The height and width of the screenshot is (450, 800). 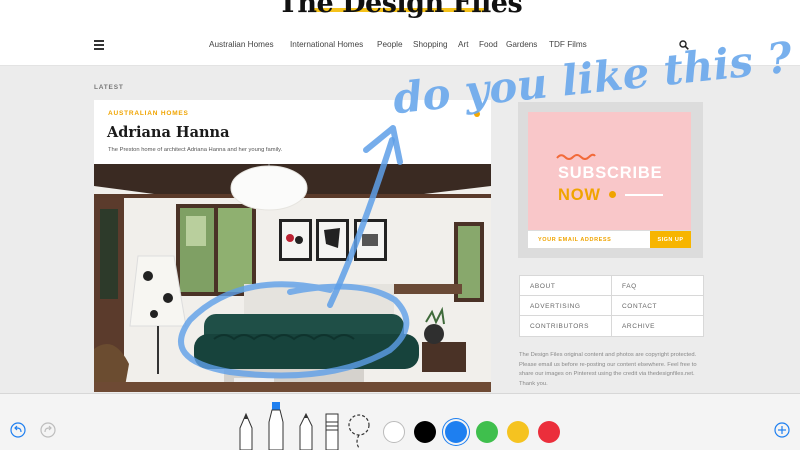 What do you see at coordinates (400, 9) in the screenshot?
I see `site-logo: The Design Files` at bounding box center [400, 9].